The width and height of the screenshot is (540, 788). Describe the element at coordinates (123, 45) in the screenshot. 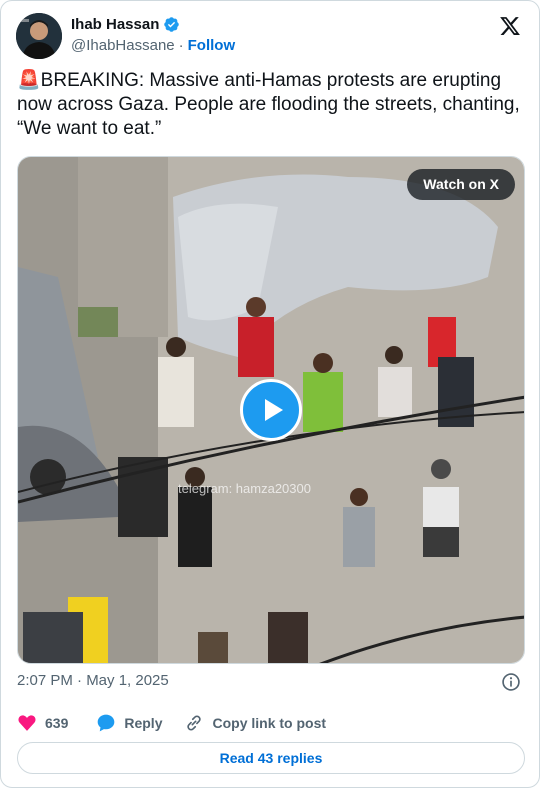

I see `author-handle: @IhabHassane` at that location.